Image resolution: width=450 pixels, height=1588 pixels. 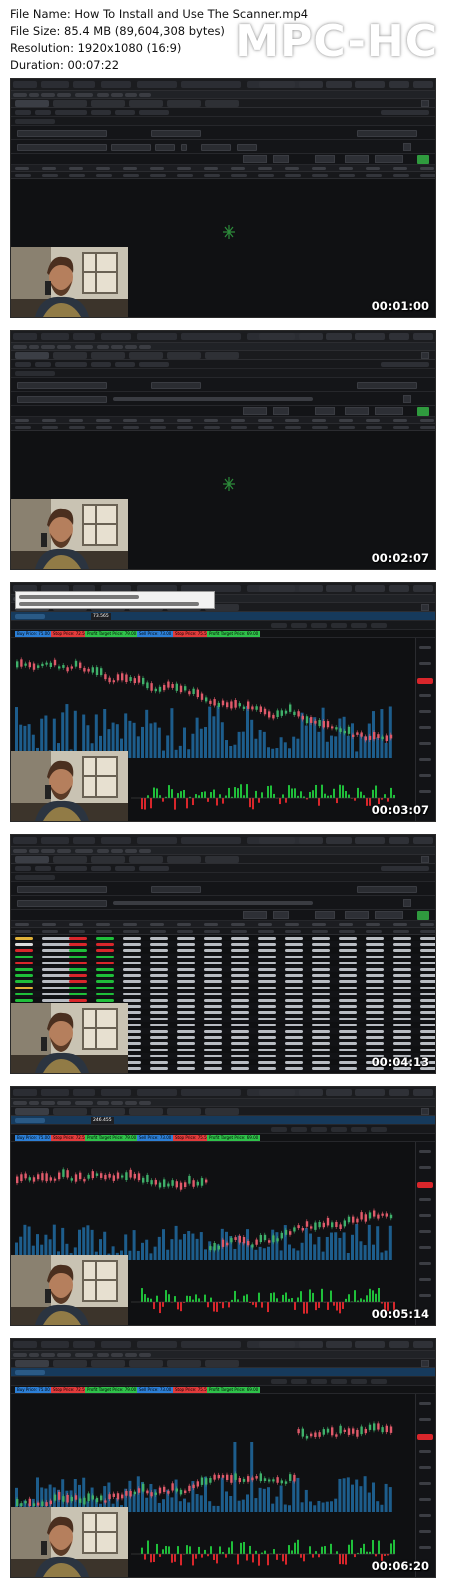 I want to click on scan-button, so click(x=423, y=159).